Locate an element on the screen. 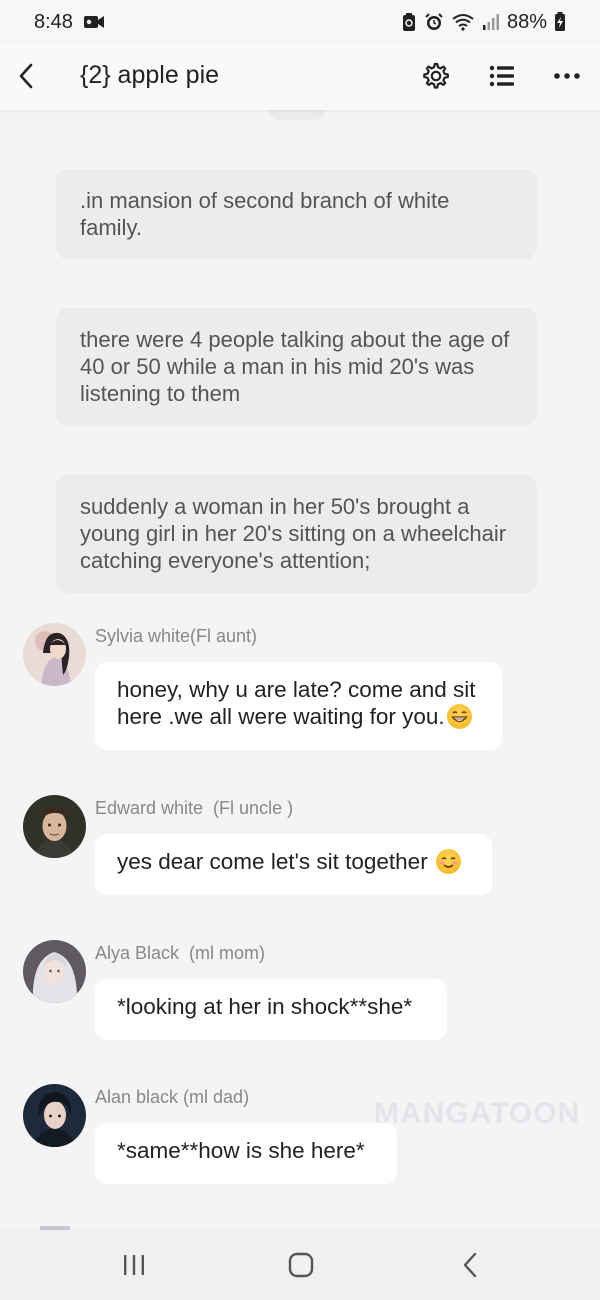 This screenshot has height=1300, width=600. back-button is located at coordinates (26, 76).